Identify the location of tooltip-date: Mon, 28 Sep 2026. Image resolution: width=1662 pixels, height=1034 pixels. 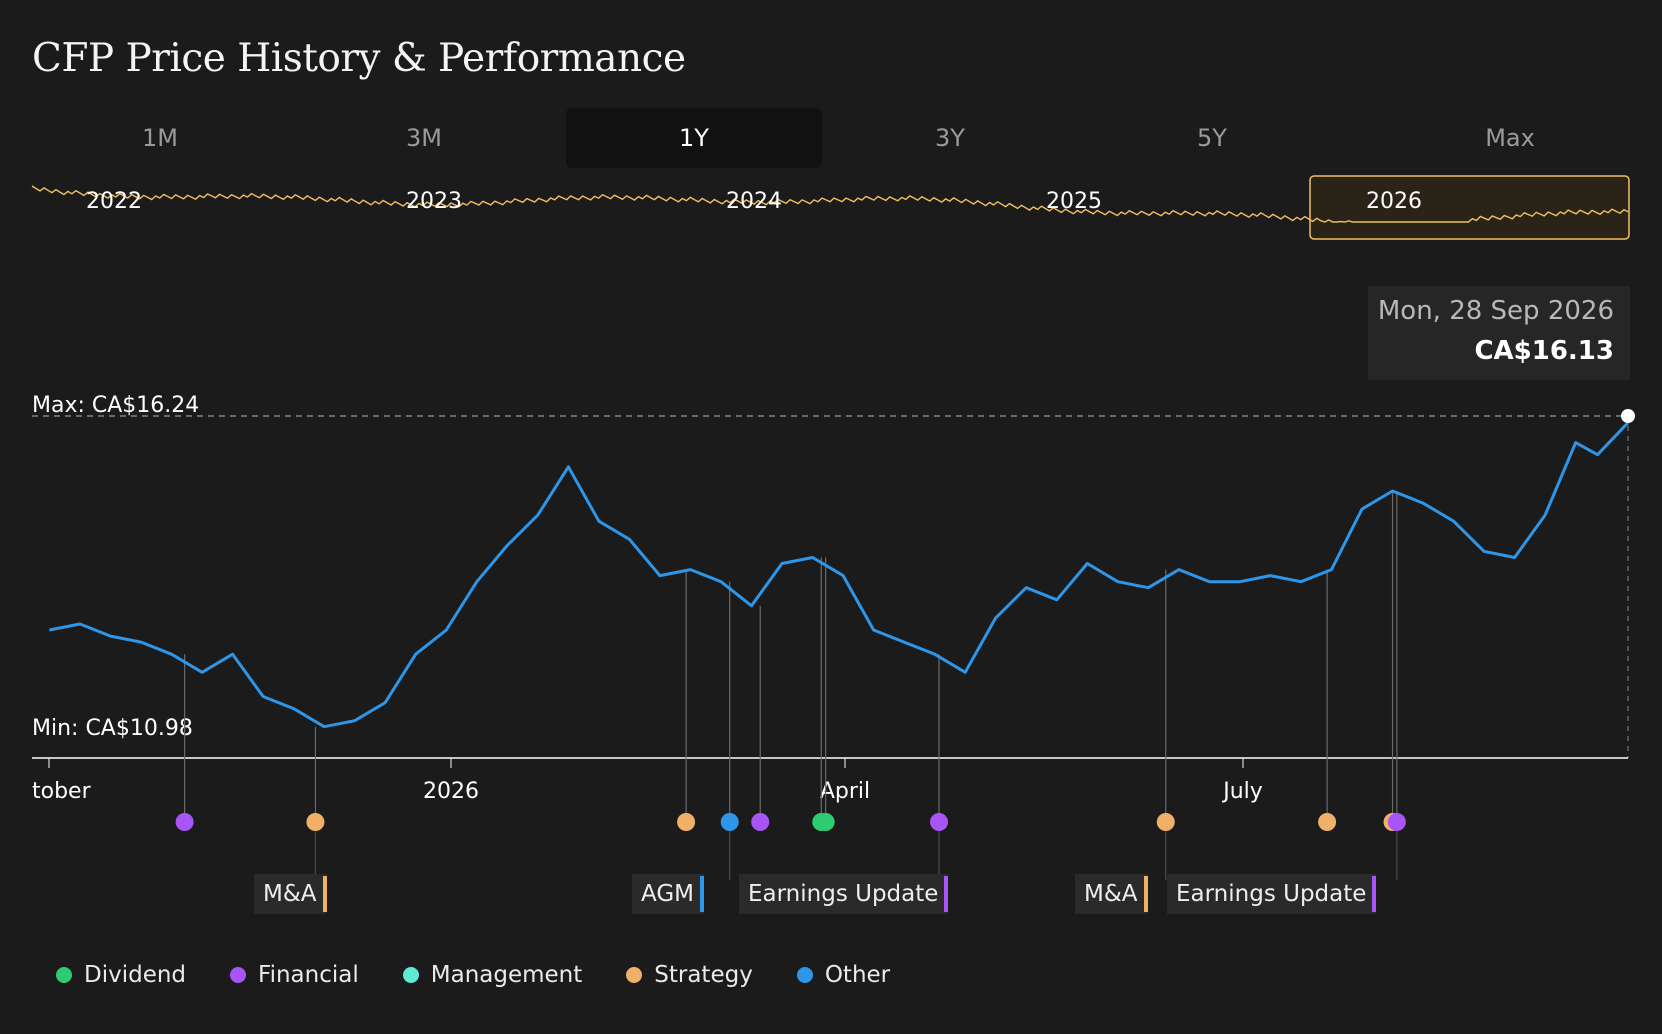
(1495, 311).